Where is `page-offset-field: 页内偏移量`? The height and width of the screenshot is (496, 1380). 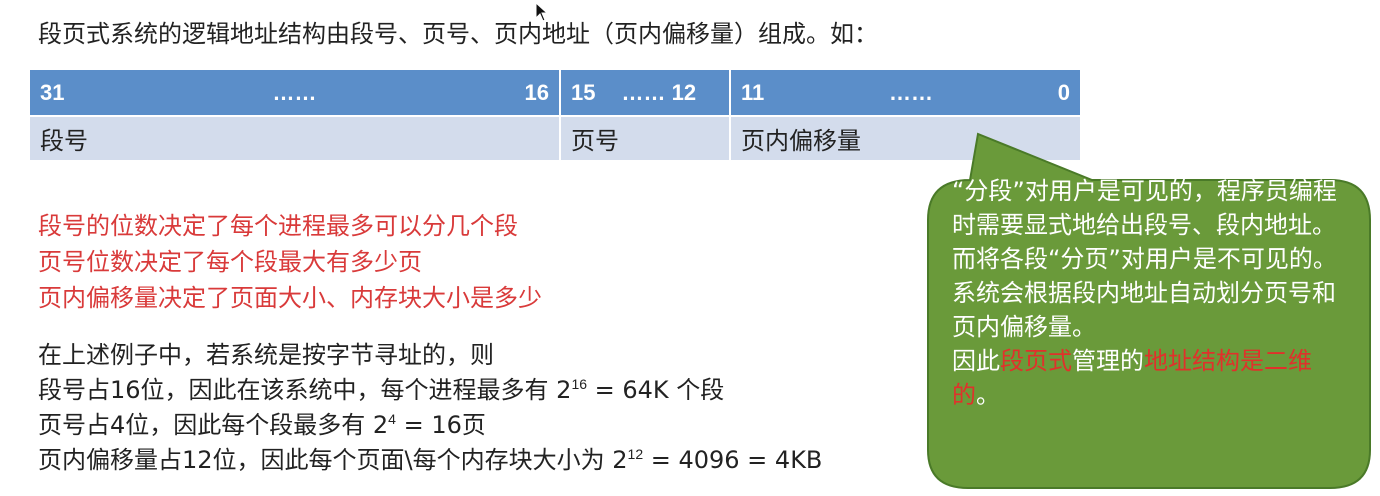
page-offset-field: 页内偏移量 is located at coordinates (905, 137).